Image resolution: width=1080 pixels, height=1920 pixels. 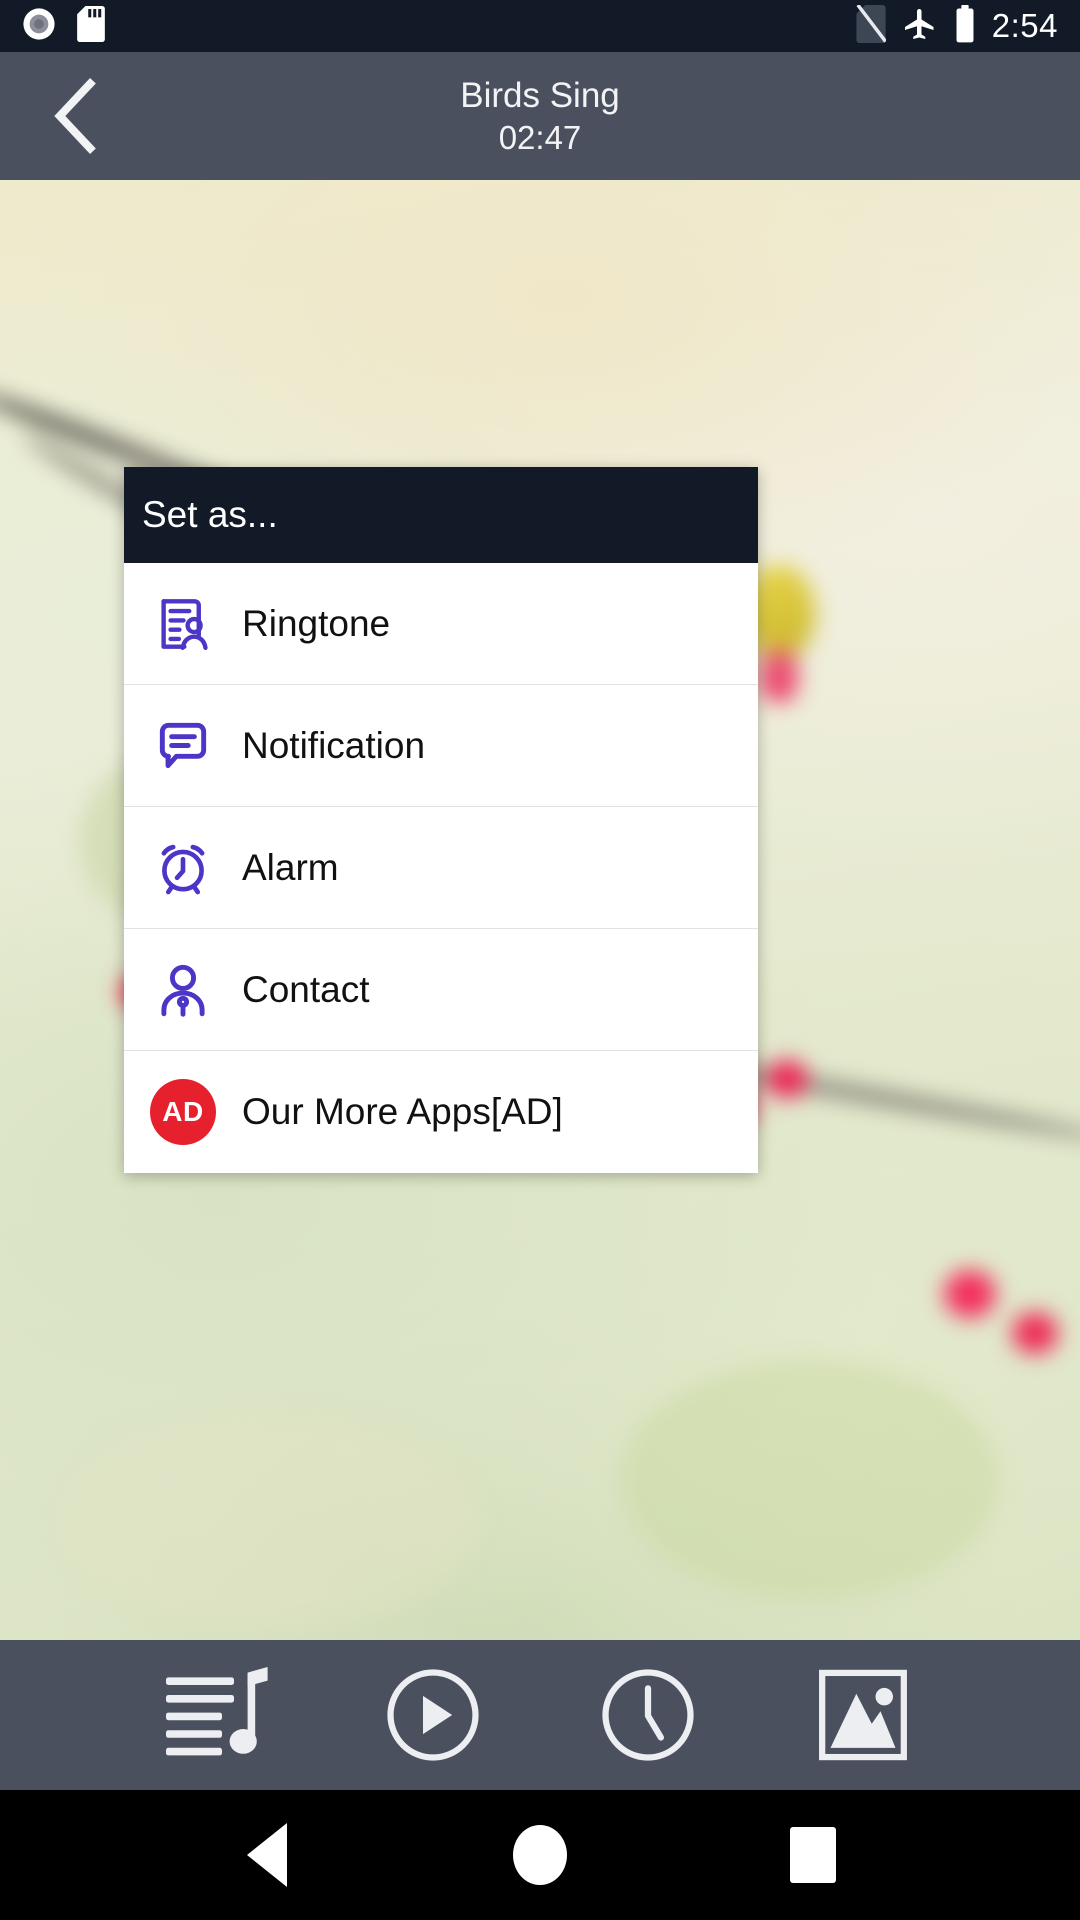 What do you see at coordinates (779, 676) in the screenshot?
I see `bird-tail` at bounding box center [779, 676].